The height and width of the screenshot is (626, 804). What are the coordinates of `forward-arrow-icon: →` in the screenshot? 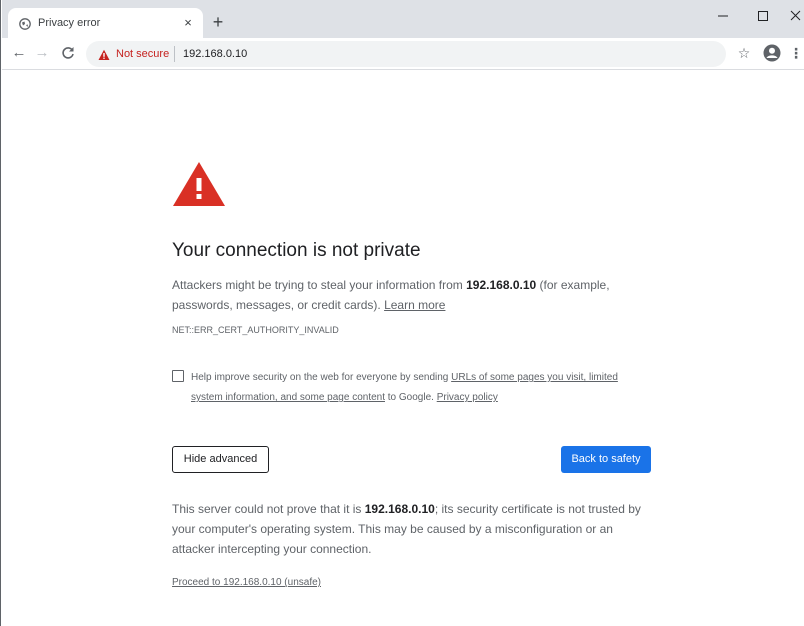 It's located at (42, 53).